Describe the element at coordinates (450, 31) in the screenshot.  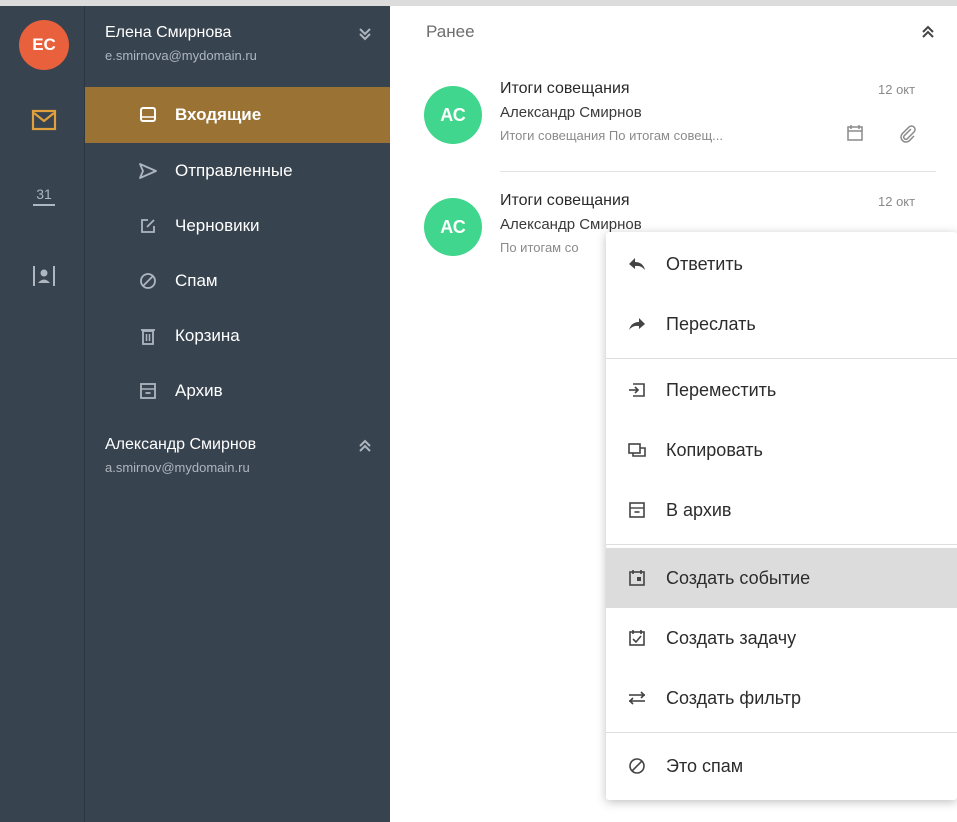
I see `section-title: Ранее` at that location.